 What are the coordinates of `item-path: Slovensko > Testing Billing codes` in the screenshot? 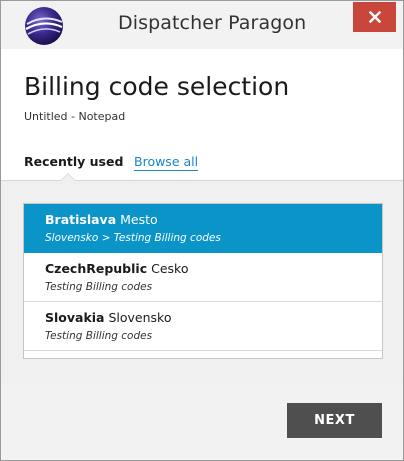 It's located at (133, 238).